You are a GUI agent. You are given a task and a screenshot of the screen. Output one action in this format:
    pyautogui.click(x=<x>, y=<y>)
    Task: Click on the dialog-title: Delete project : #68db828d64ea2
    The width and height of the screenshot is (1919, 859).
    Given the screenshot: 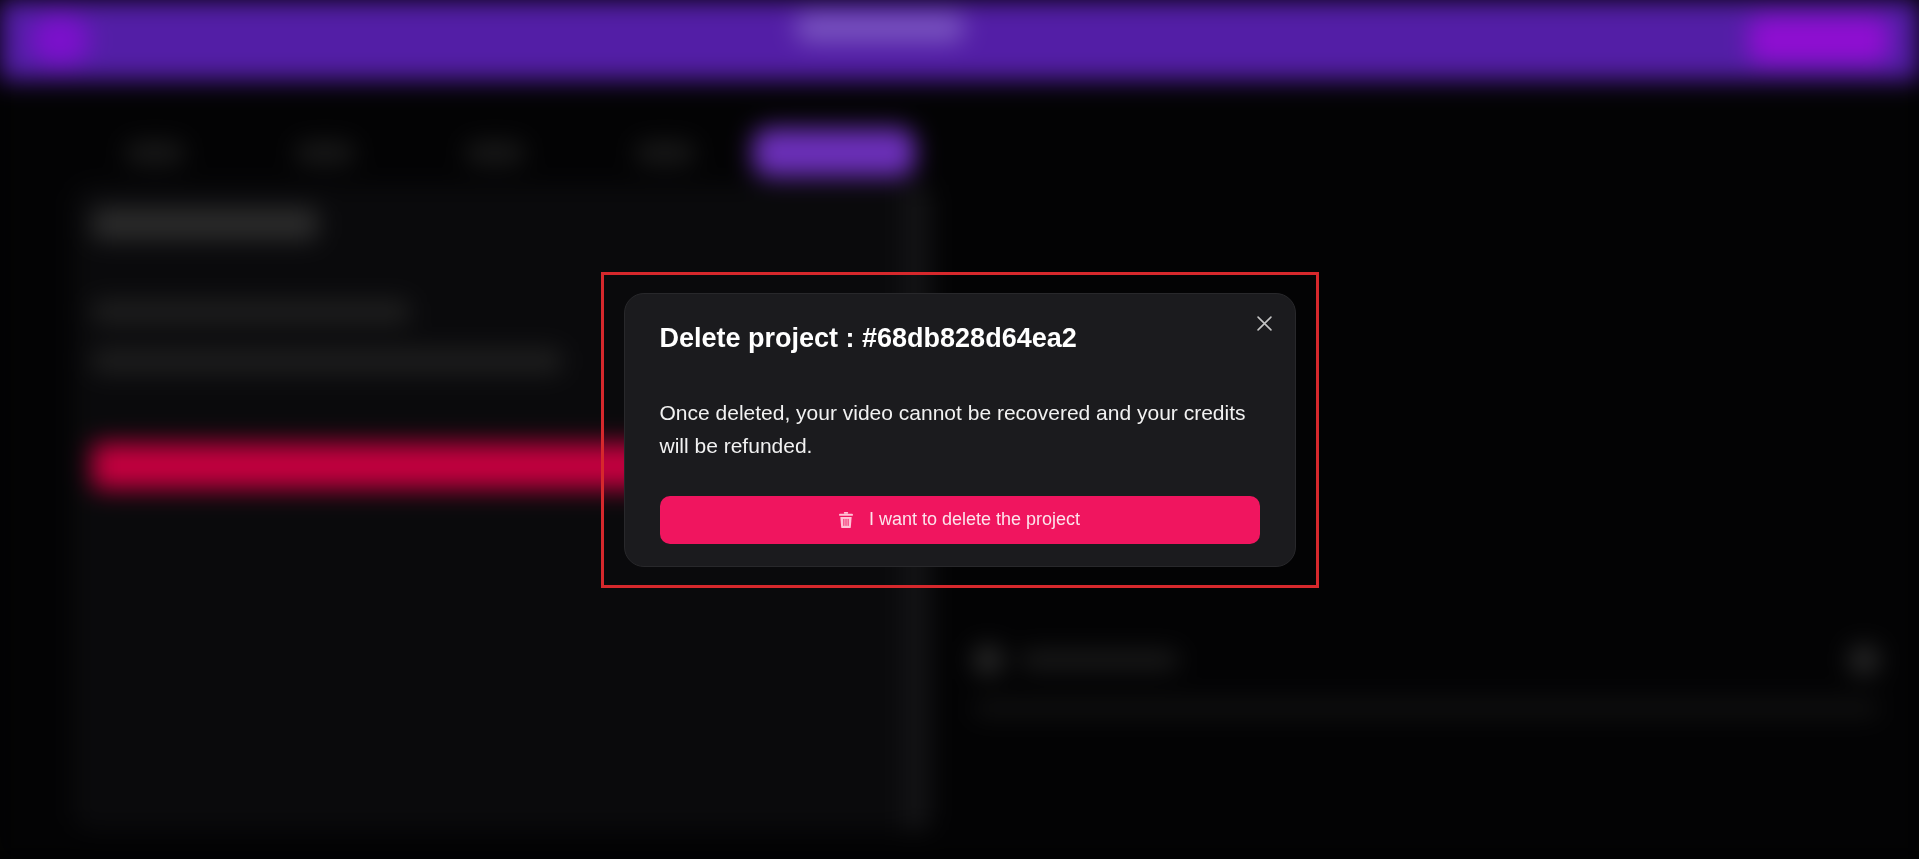 What is the action you would take?
    pyautogui.click(x=868, y=338)
    